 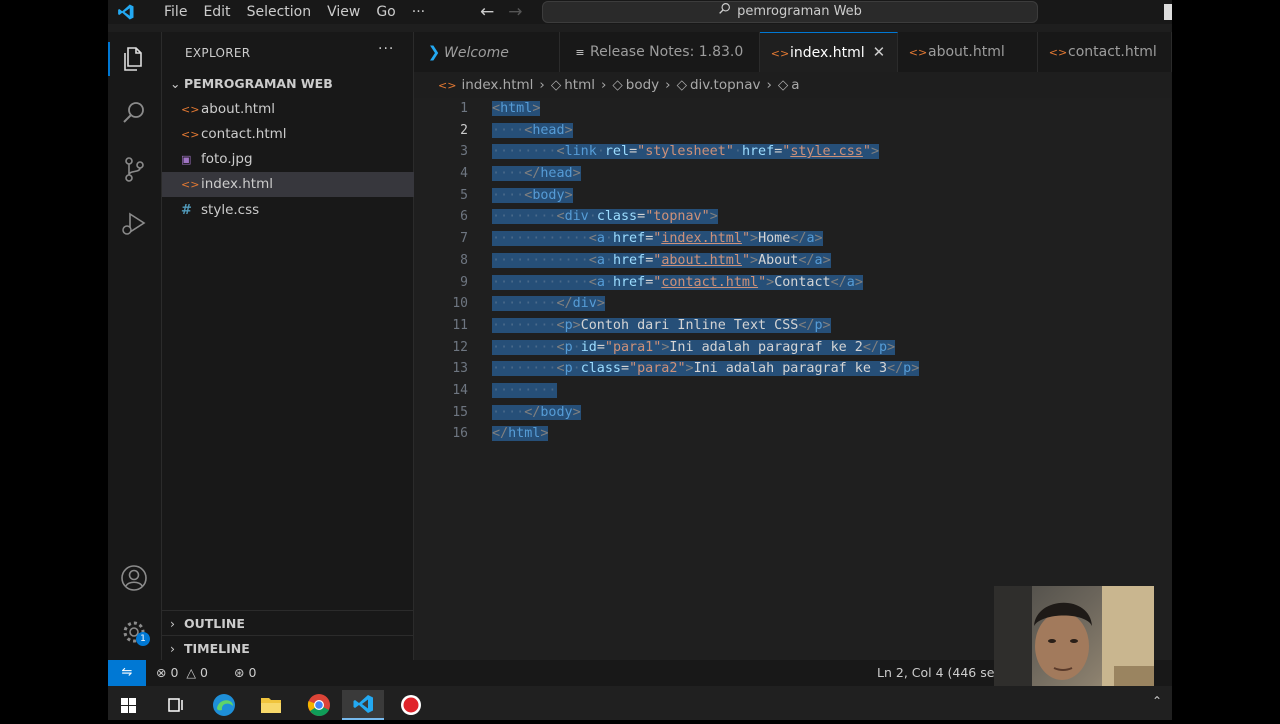 What do you see at coordinates (363, 705) in the screenshot?
I see `vscode-taskbar-icon` at bounding box center [363, 705].